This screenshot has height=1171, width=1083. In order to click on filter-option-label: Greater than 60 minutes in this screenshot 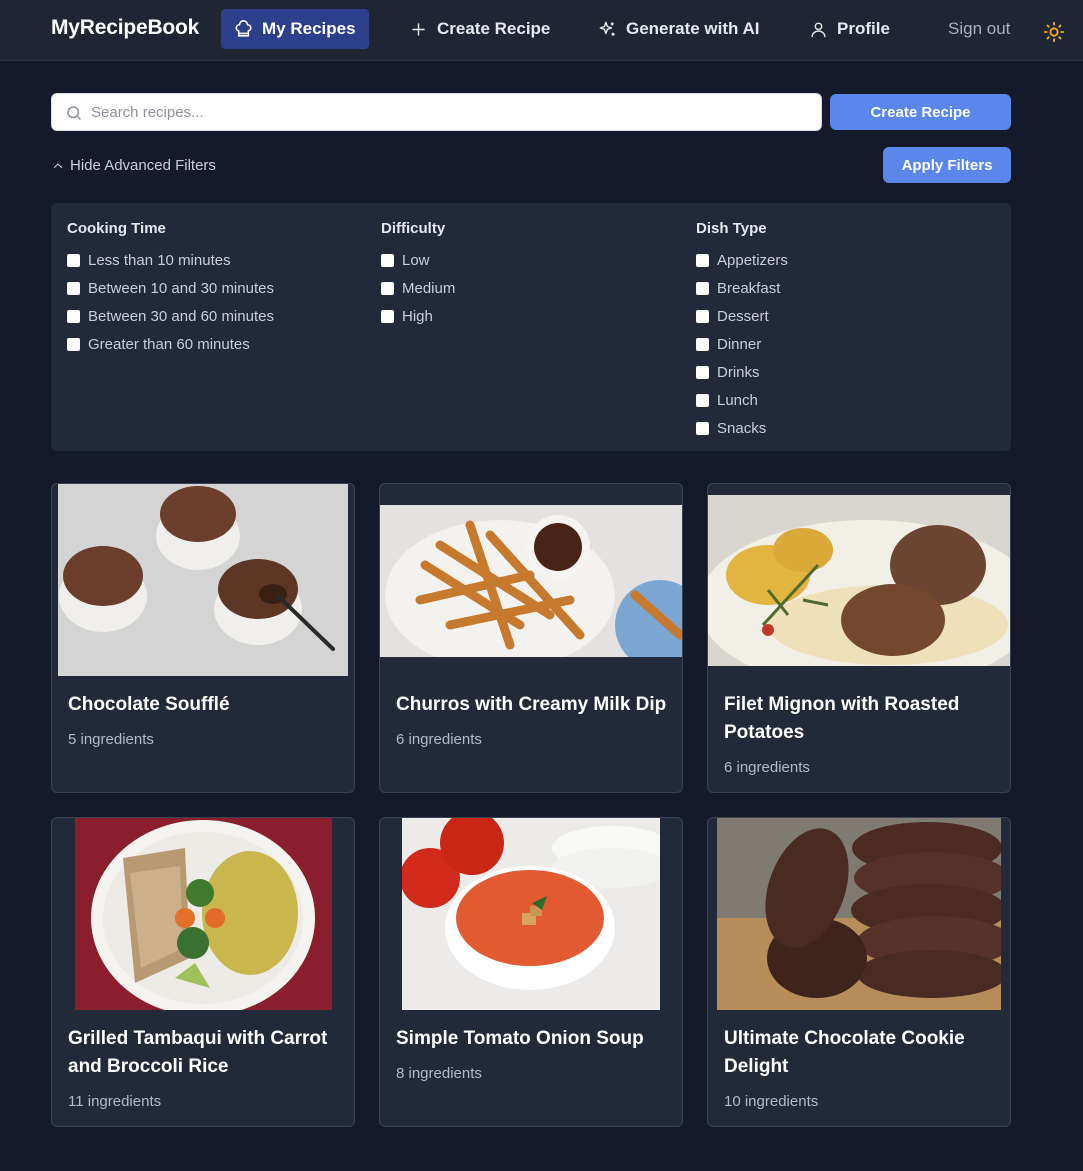, I will do `click(169, 344)`.